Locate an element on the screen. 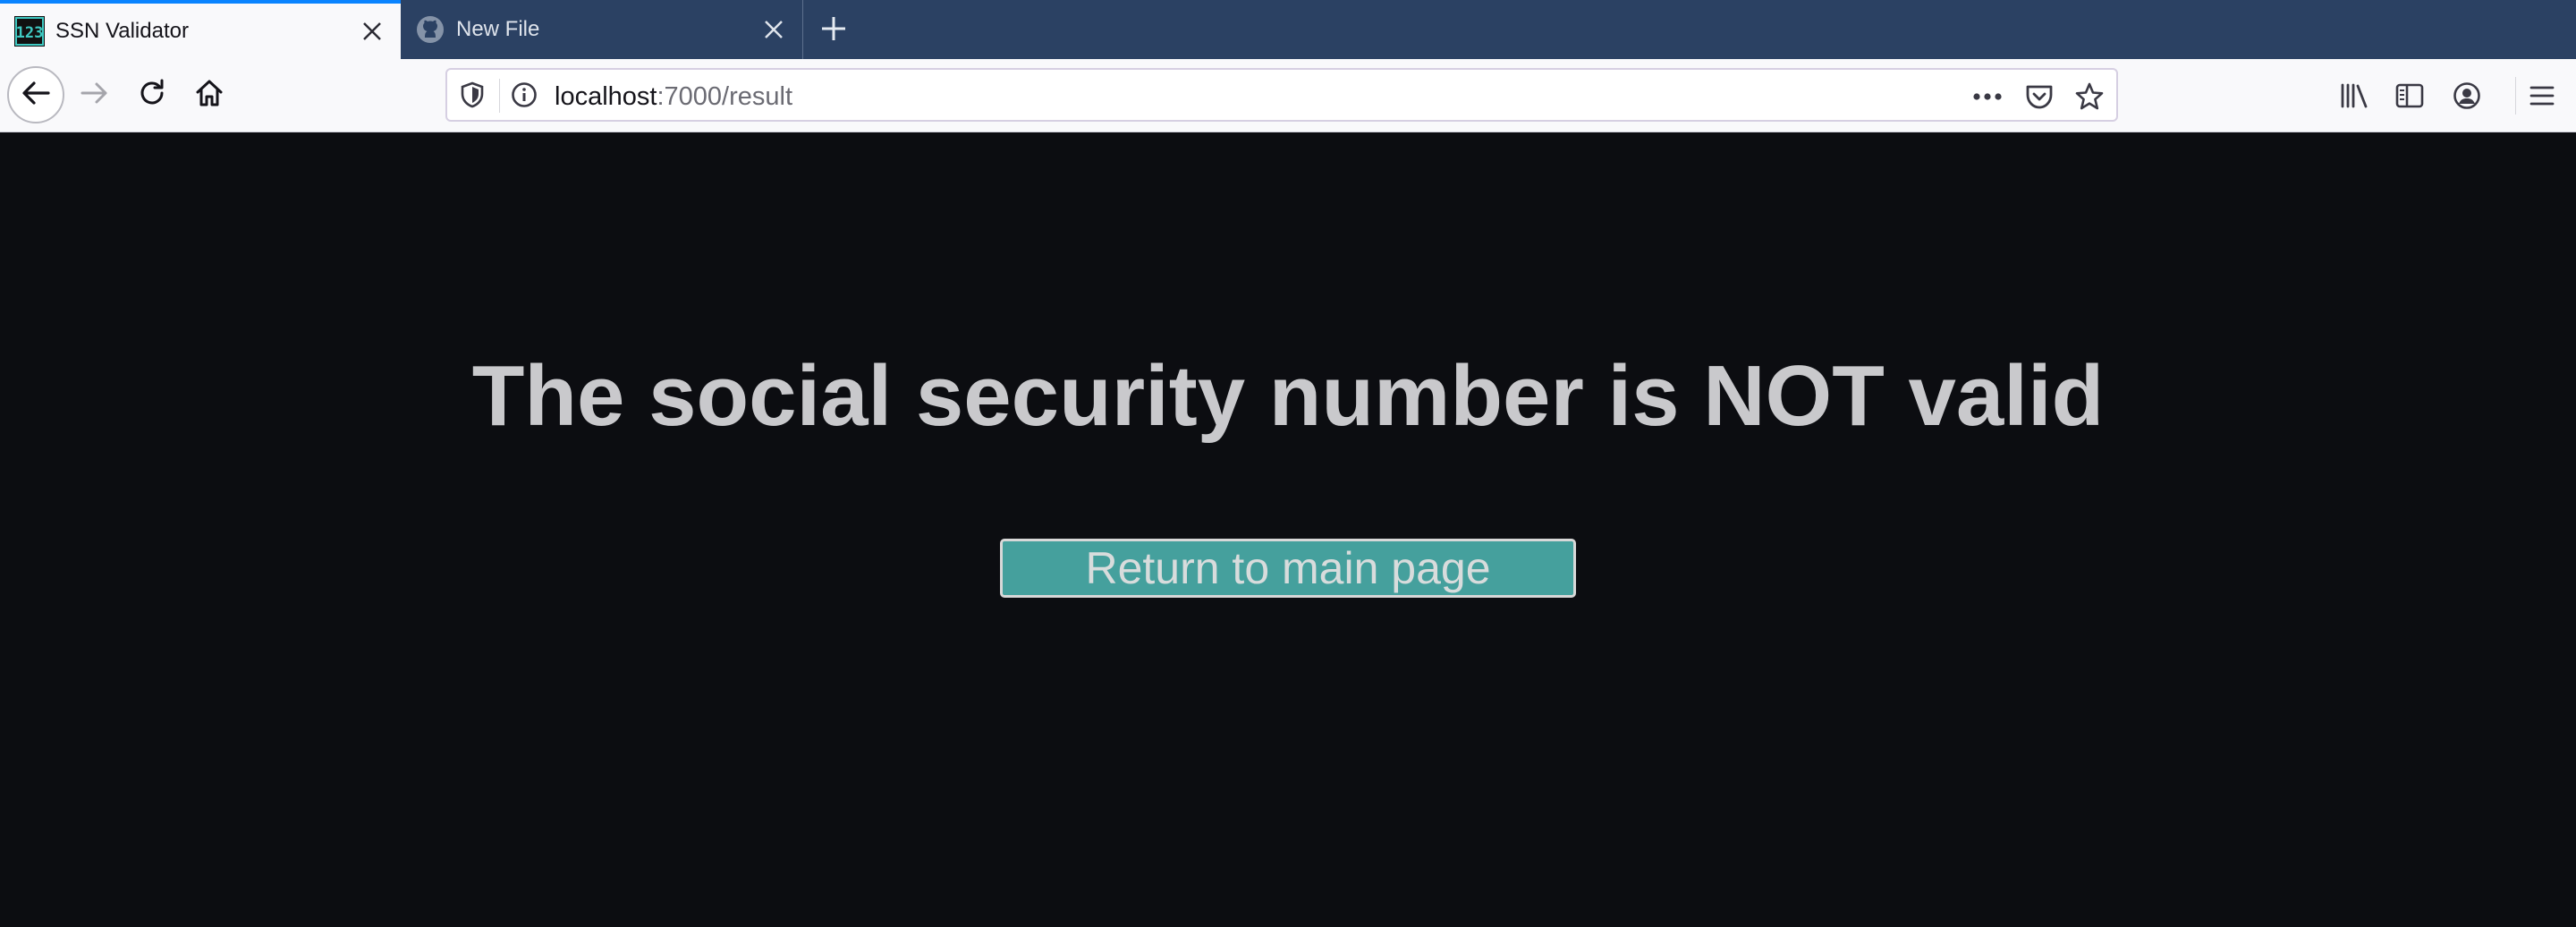 Image resolution: width=2576 pixels, height=927 pixels. account-icon is located at coordinates (2467, 96).